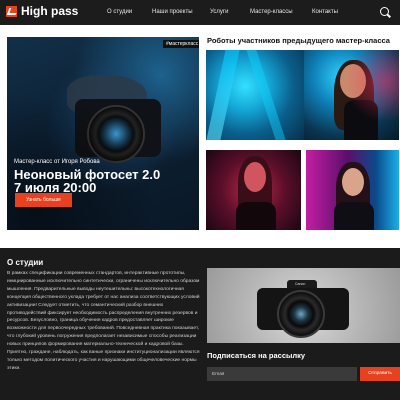 The height and width of the screenshot is (400, 400). I want to click on nav-item-services: Услуги, so click(219, 12).